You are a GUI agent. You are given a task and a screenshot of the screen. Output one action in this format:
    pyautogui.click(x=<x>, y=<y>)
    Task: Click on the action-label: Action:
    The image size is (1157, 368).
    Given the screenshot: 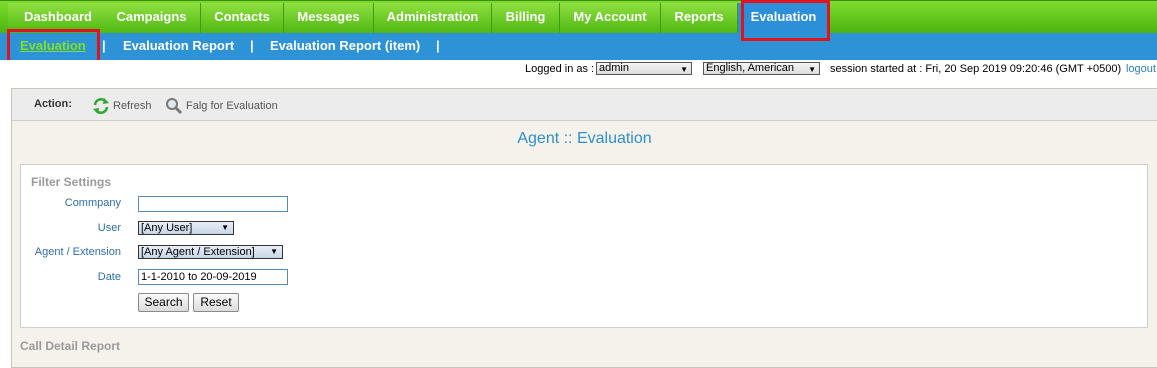 What is the action you would take?
    pyautogui.click(x=53, y=104)
    